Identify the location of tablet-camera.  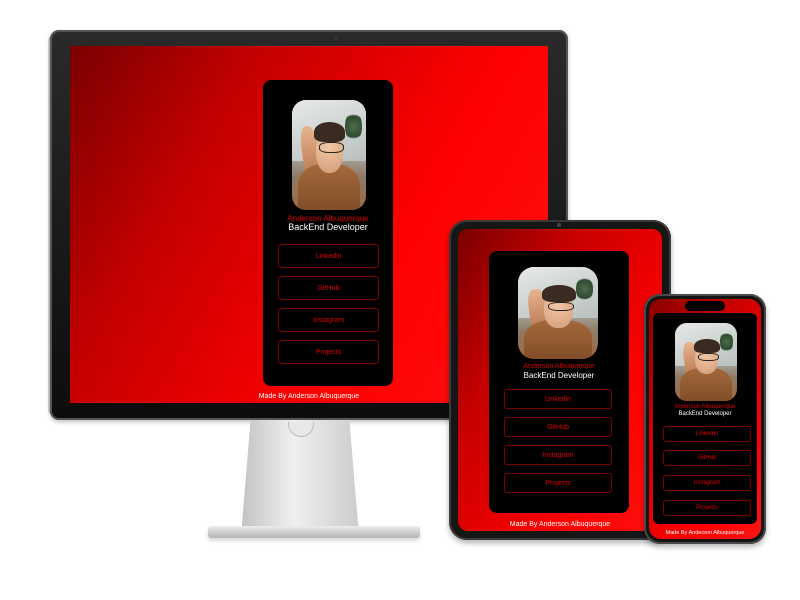
(559, 225).